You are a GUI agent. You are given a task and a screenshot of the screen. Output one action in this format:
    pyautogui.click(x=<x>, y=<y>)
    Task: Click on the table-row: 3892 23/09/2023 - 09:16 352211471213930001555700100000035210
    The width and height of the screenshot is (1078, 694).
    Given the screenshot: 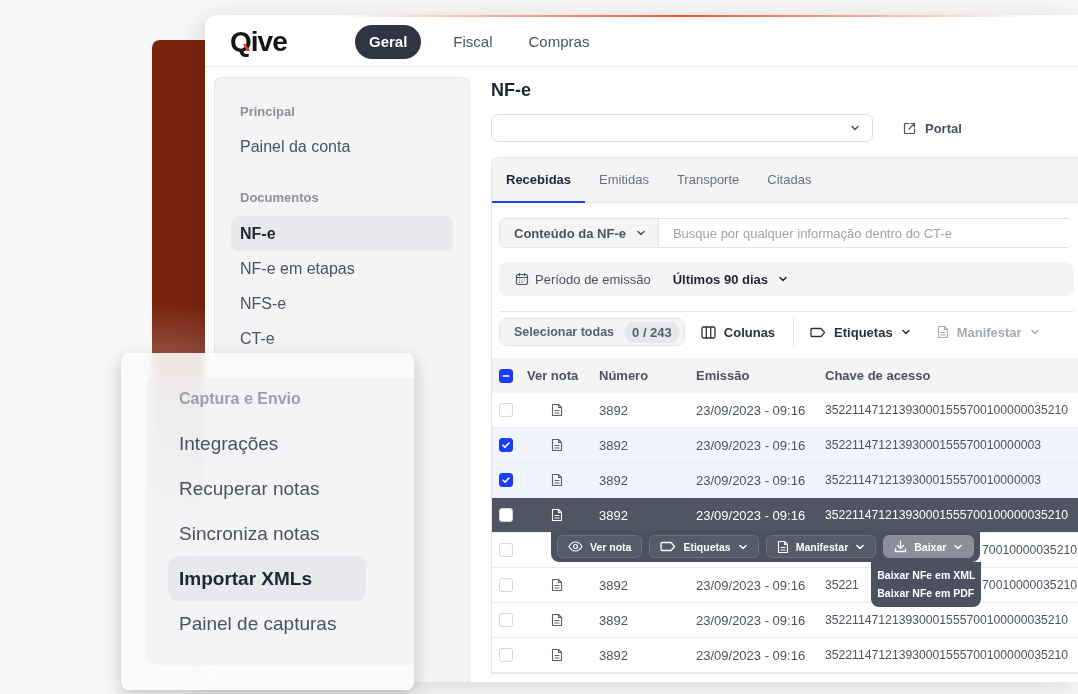 What is the action you would take?
    pyautogui.click(x=785, y=515)
    